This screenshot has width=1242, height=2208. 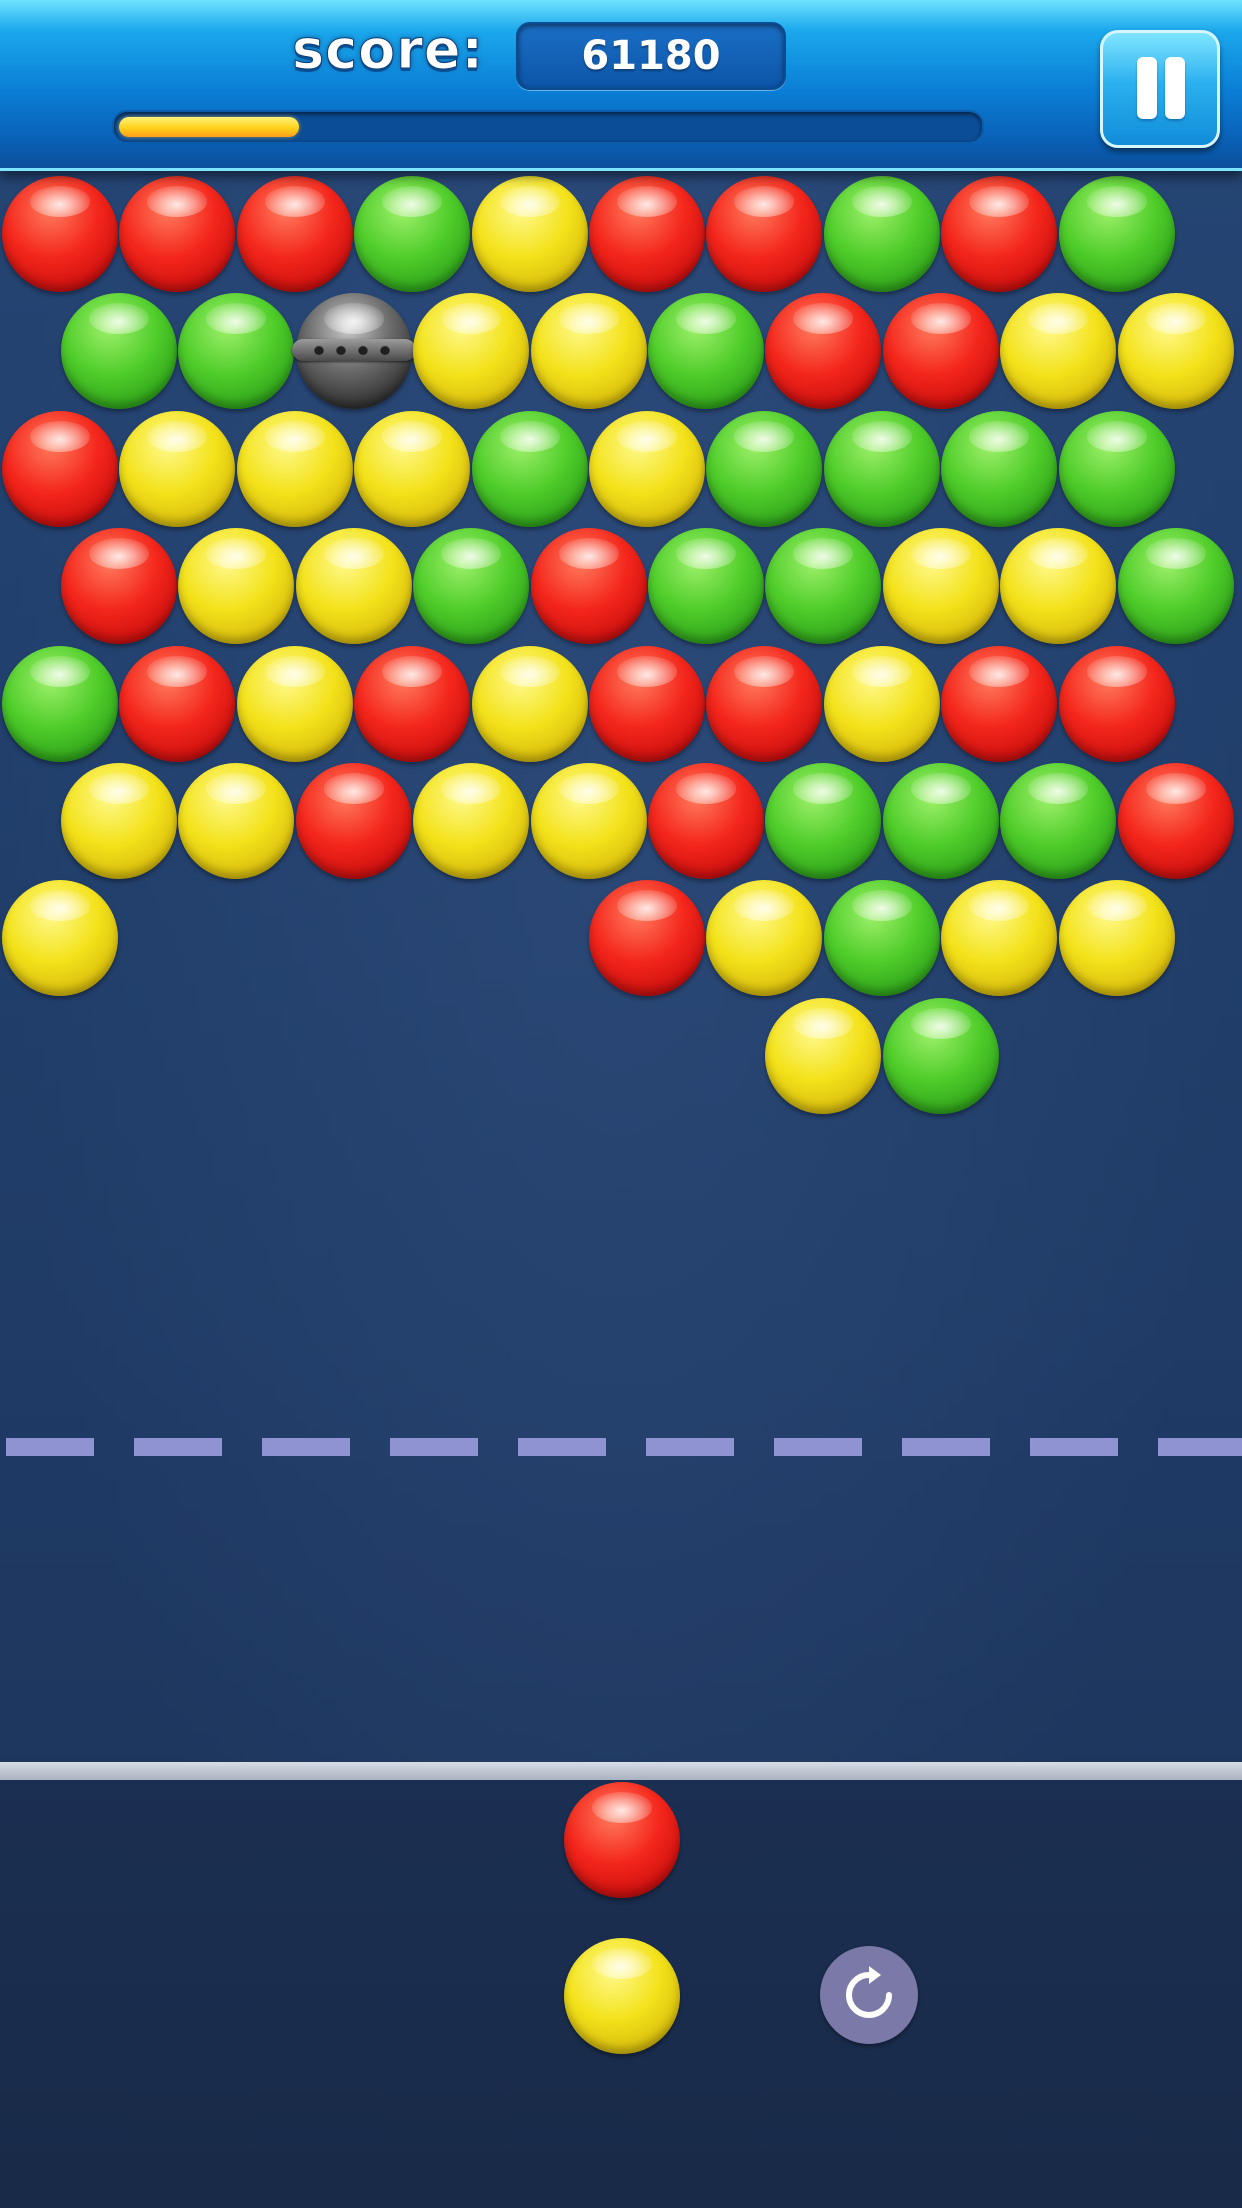 What do you see at coordinates (209, 127) in the screenshot?
I see `level-progress-fill` at bounding box center [209, 127].